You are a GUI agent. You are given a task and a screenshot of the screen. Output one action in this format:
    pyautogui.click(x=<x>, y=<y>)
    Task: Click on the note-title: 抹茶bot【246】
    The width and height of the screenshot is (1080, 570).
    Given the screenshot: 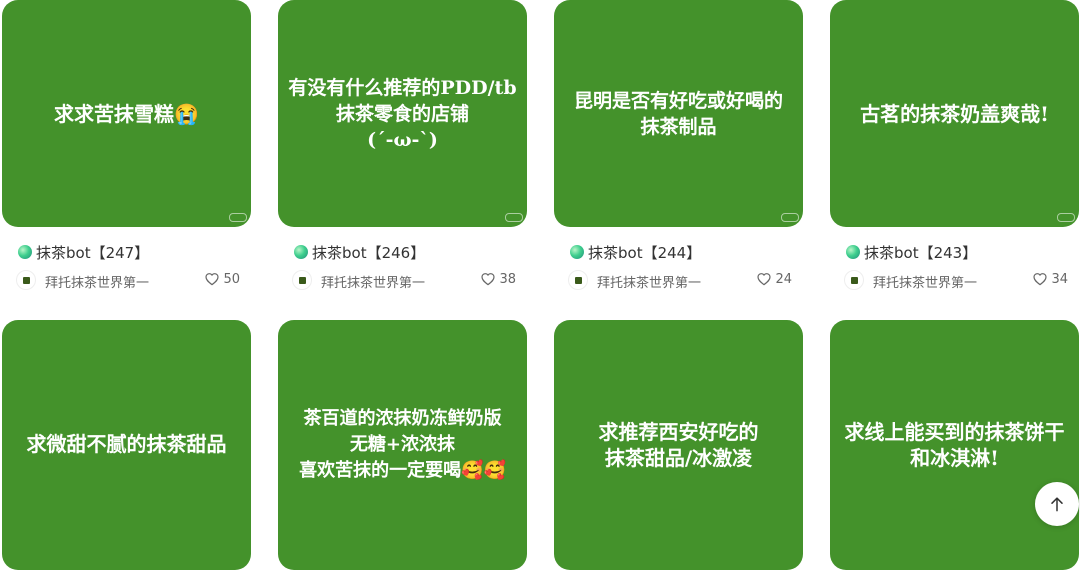 What is the action you would take?
    pyautogui.click(x=359, y=252)
    